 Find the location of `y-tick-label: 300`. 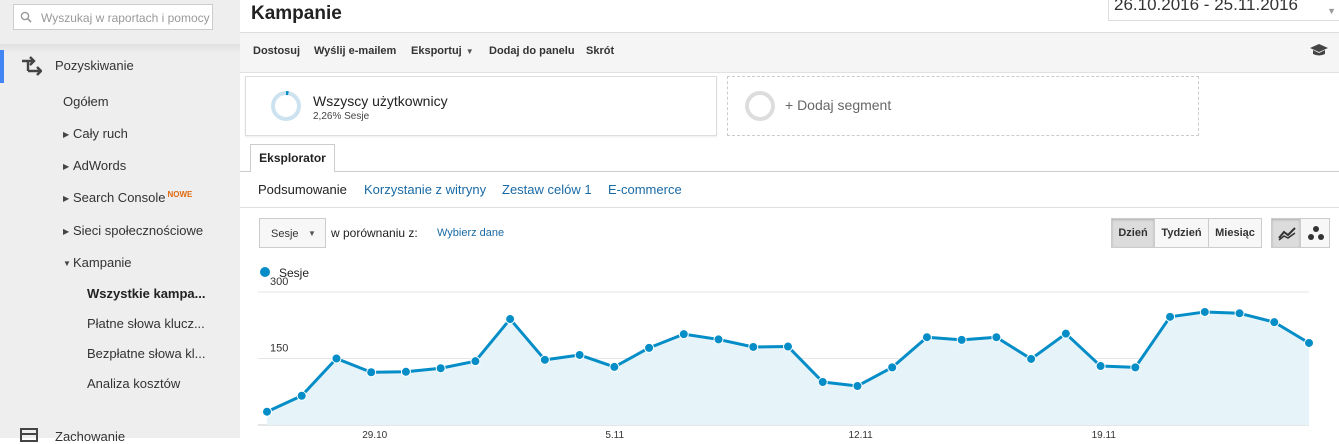

y-tick-label: 300 is located at coordinates (279, 282).